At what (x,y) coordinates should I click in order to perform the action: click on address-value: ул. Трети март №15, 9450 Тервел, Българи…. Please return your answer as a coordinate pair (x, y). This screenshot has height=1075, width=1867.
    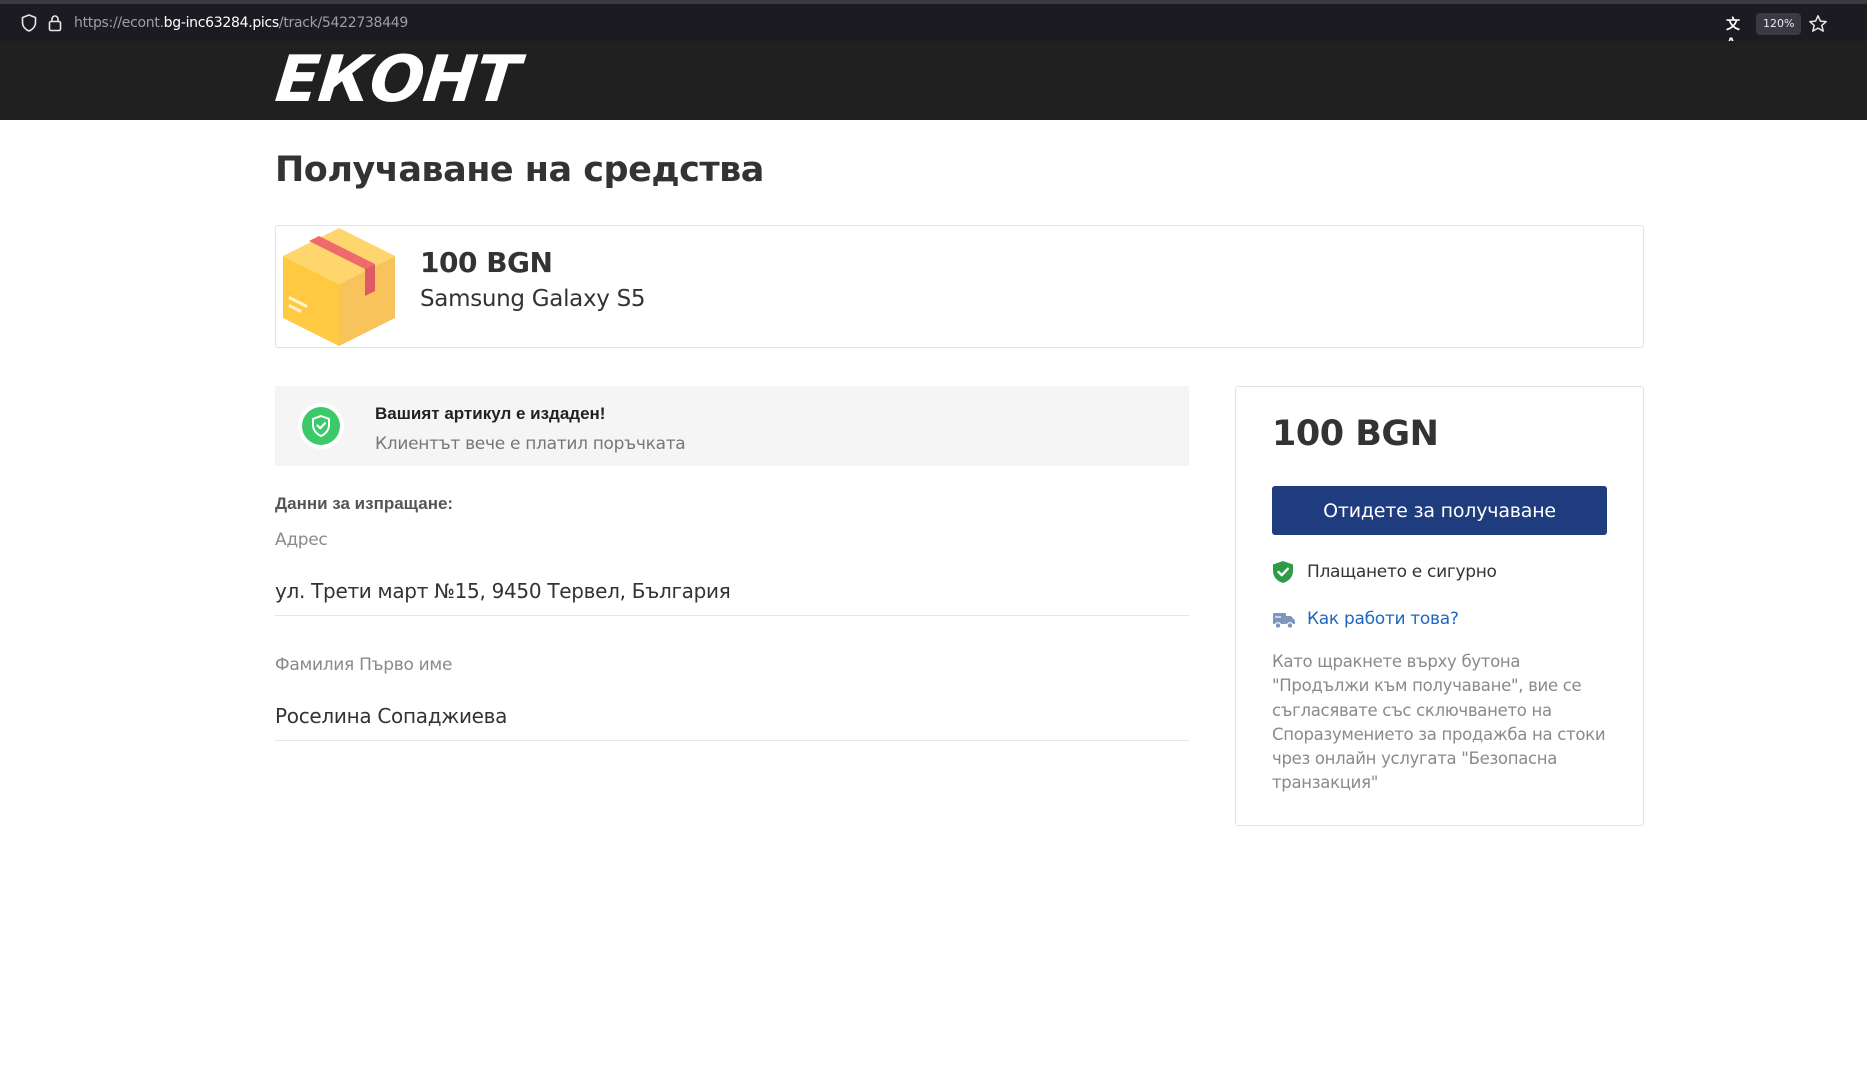
    Looking at the image, I should click on (503, 591).